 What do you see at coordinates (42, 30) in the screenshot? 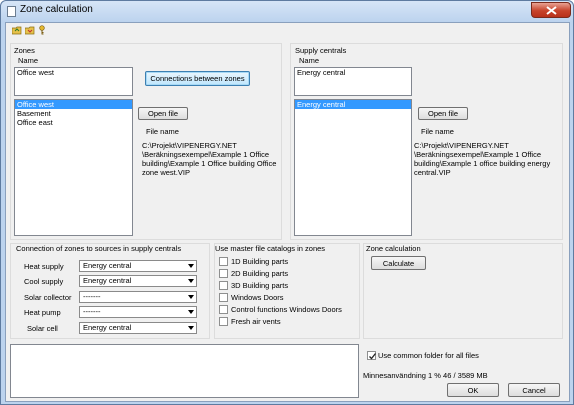
I see `key-icon` at bounding box center [42, 30].